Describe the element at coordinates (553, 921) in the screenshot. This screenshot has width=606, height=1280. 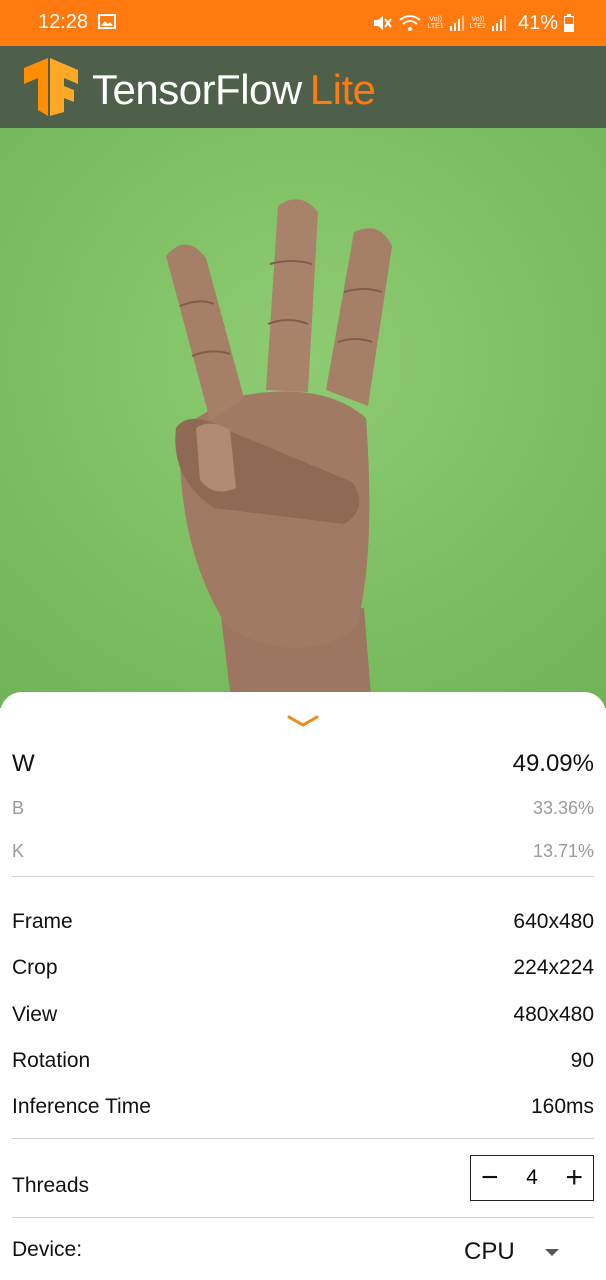
I see `info-value: 640x480` at that location.